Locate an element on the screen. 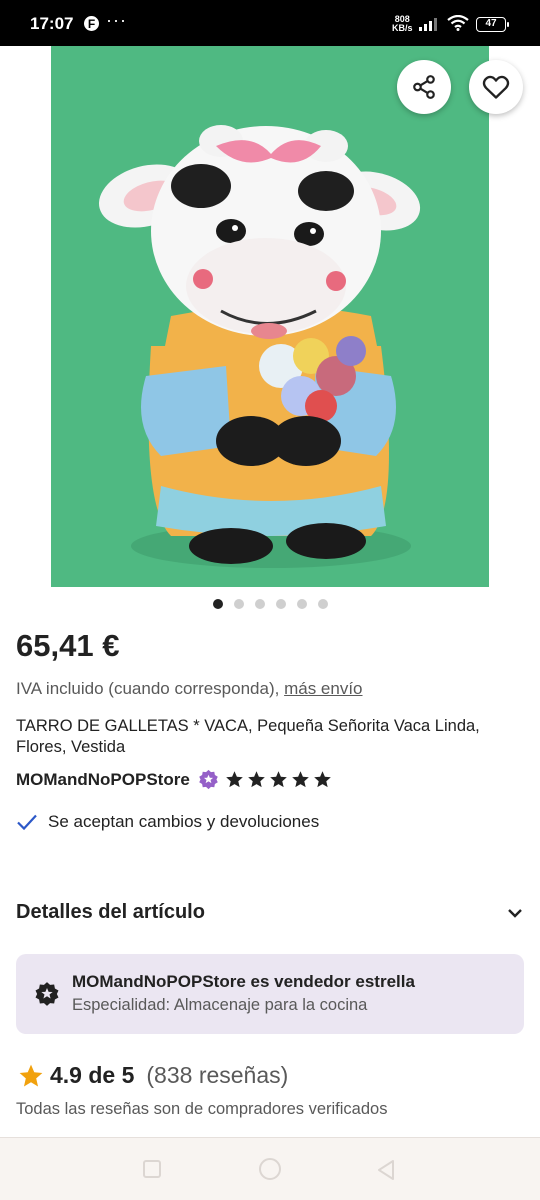  status-bar: 17:07 F ··· 808 KB/s 47 is located at coordinates (270, 23).